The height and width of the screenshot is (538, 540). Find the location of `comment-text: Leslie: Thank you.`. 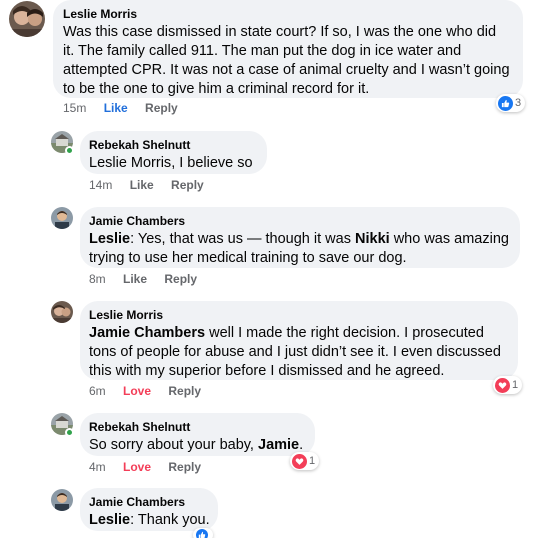

comment-text: Leslie: Thank you. is located at coordinates (149, 520).